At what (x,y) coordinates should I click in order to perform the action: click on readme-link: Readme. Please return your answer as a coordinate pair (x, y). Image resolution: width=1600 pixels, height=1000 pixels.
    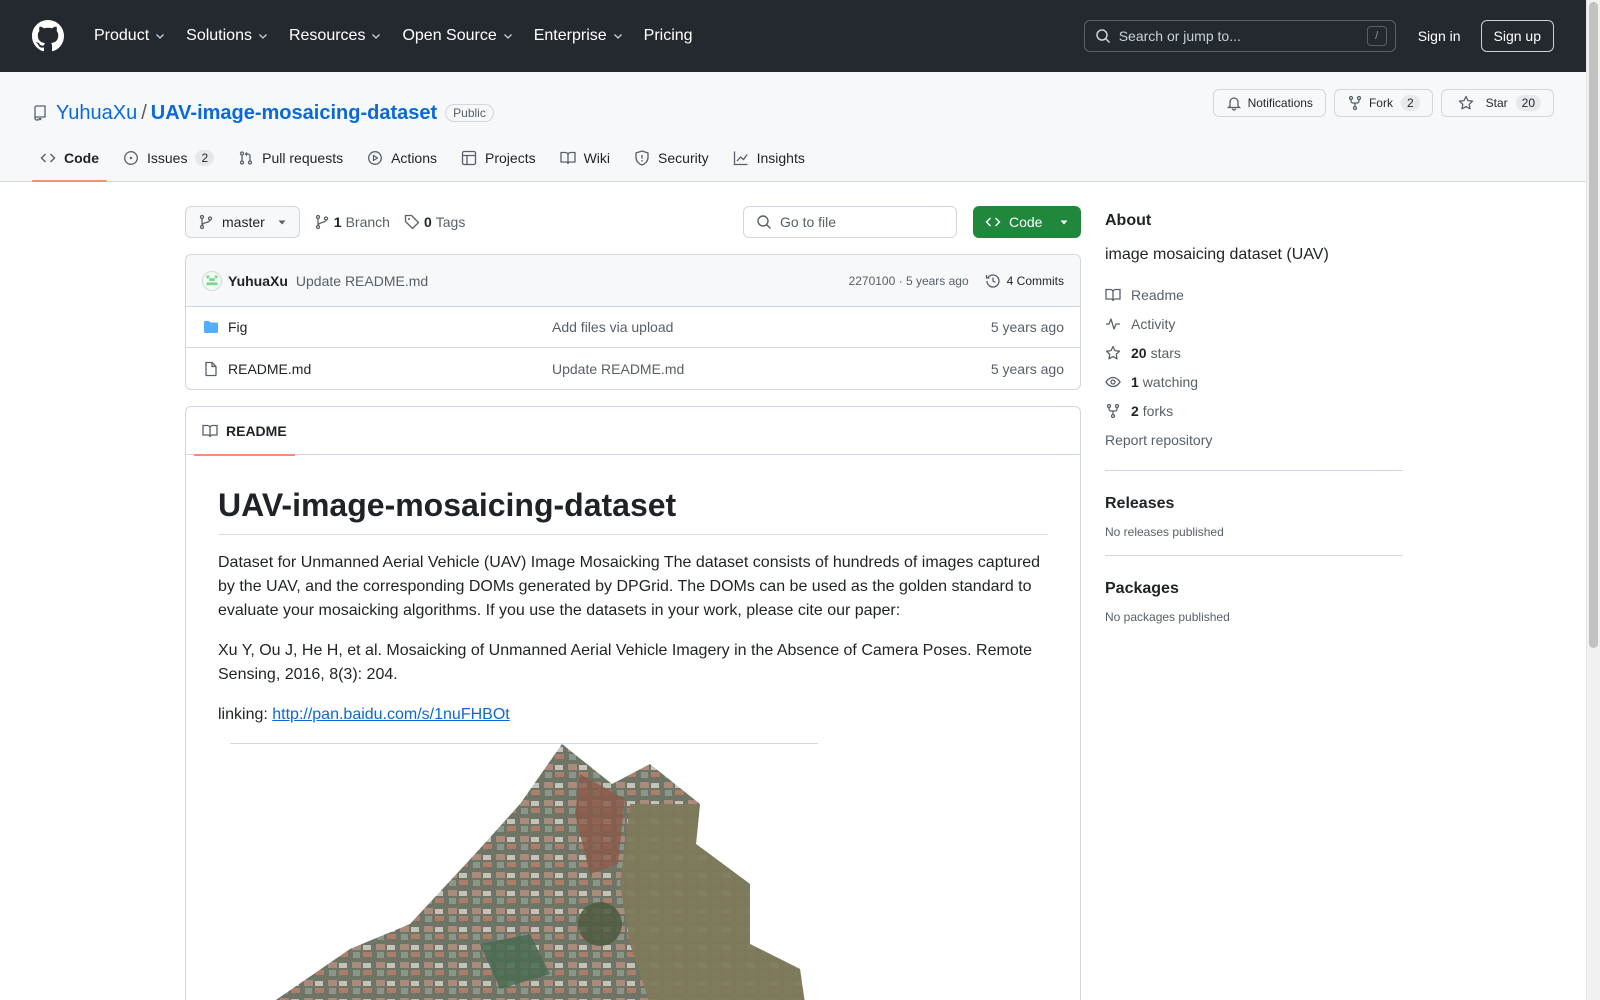
    Looking at the image, I should click on (1254, 294).